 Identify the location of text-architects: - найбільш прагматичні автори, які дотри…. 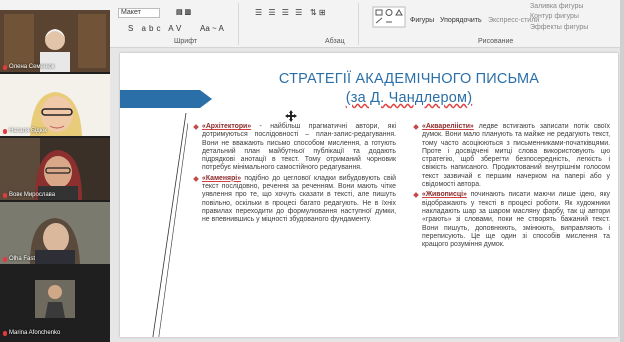
(299, 147).